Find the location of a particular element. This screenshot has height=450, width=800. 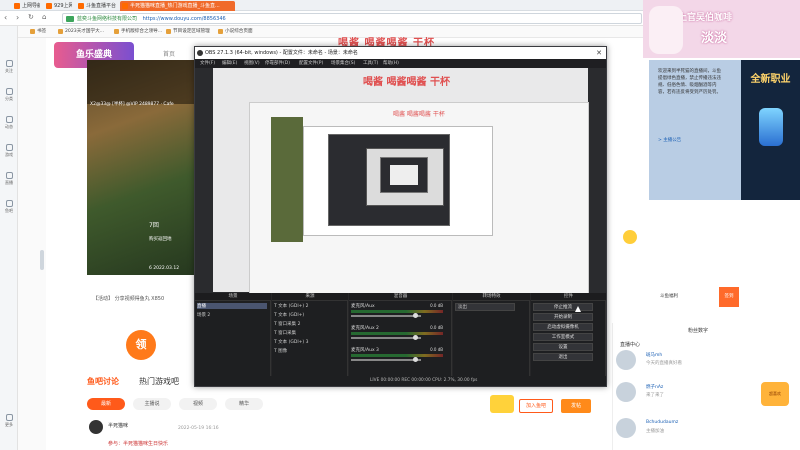

promo-card: 全新职业 is located at coordinates (770, 130).